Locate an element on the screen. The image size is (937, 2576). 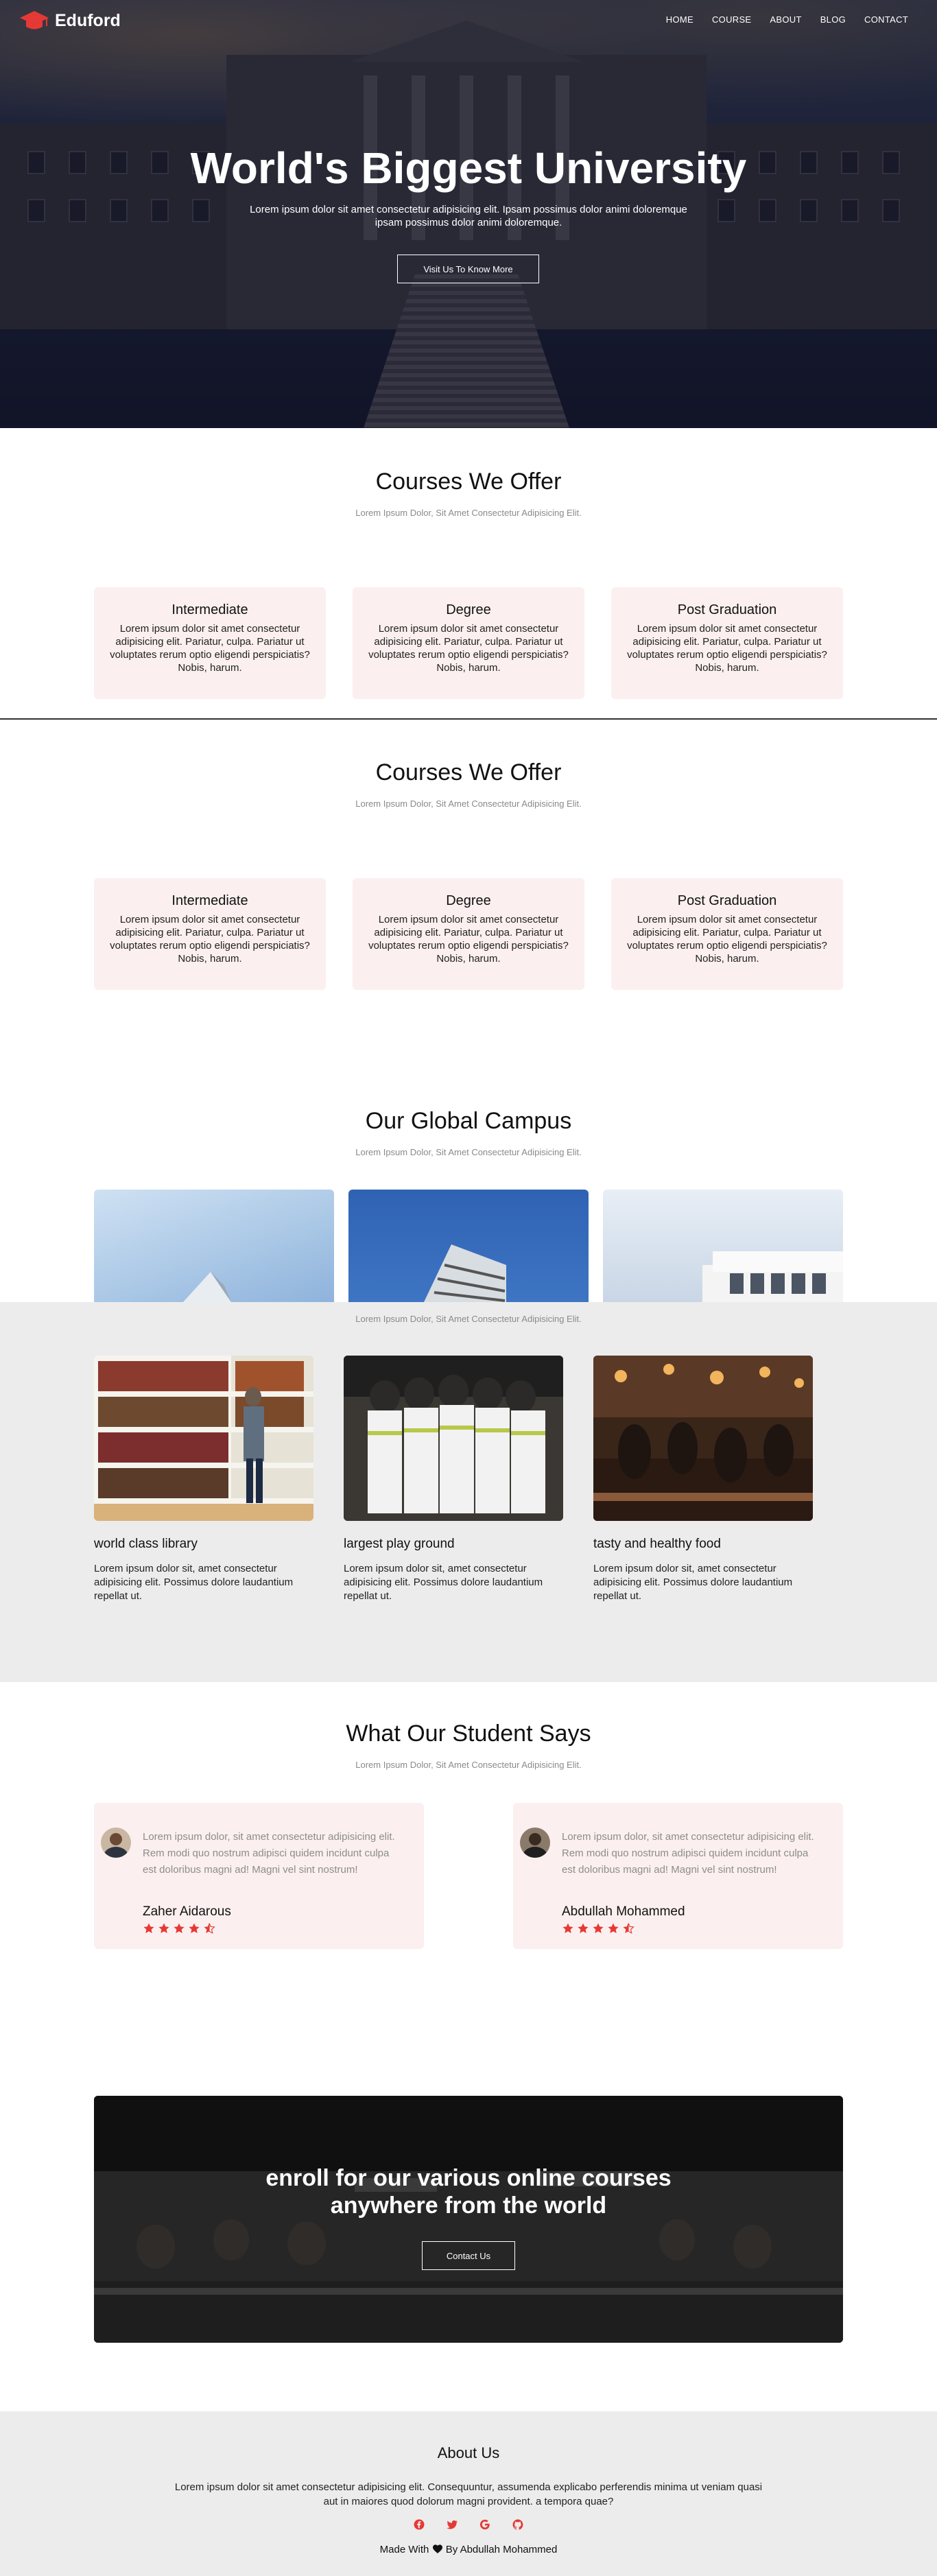
nav-links: HOME COURSE ABOUT BLOG CONTACT is located at coordinates (787, 19).